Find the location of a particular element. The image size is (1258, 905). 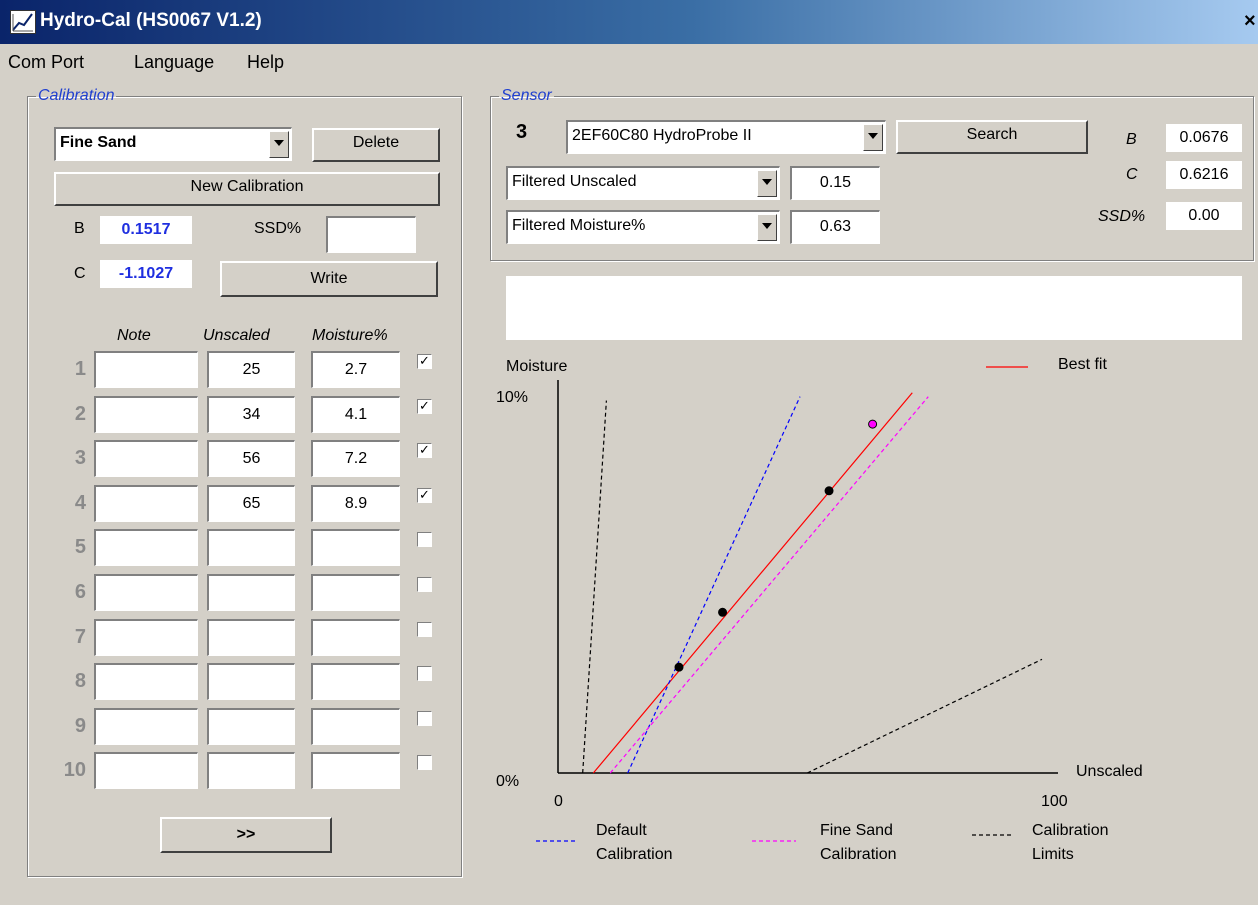

output1-mode-value: Filtered Unscaled is located at coordinates (574, 181).